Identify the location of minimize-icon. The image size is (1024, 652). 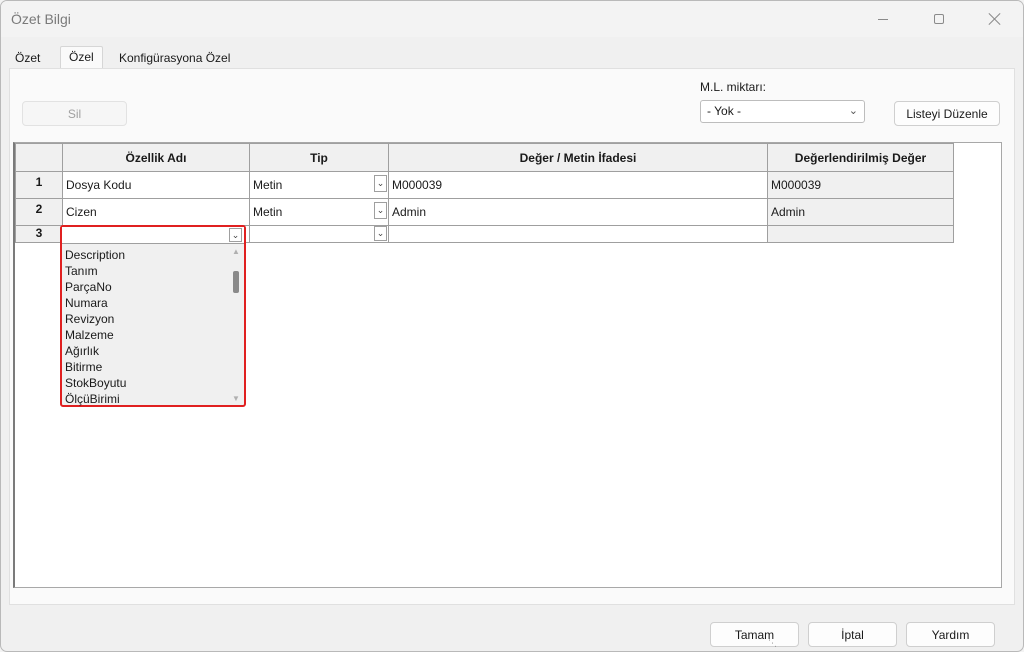
(883, 19).